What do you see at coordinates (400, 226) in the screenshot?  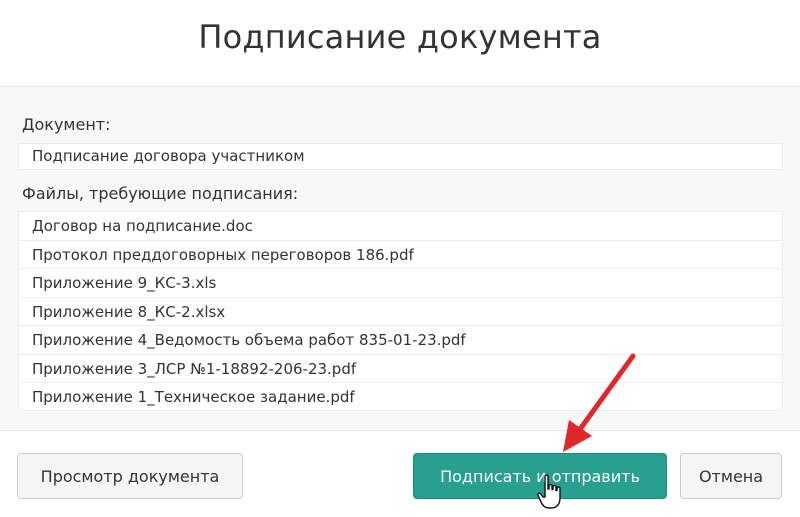 I see `file-list-item: Договор на подписание.doc` at bounding box center [400, 226].